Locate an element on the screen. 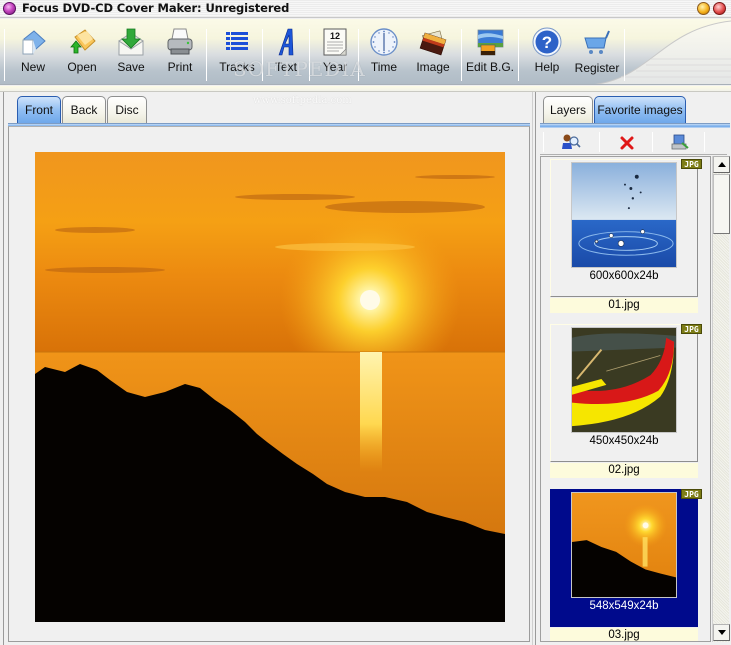  tab-disc: Disc is located at coordinates (127, 110).